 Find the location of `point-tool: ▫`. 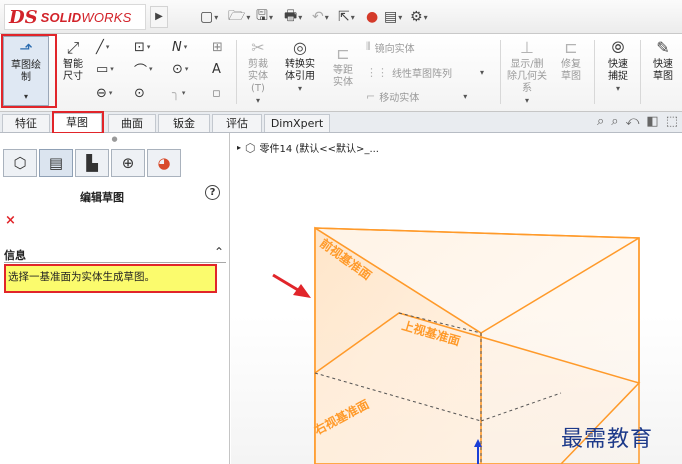

point-tool: ▫ is located at coordinates (216, 93).